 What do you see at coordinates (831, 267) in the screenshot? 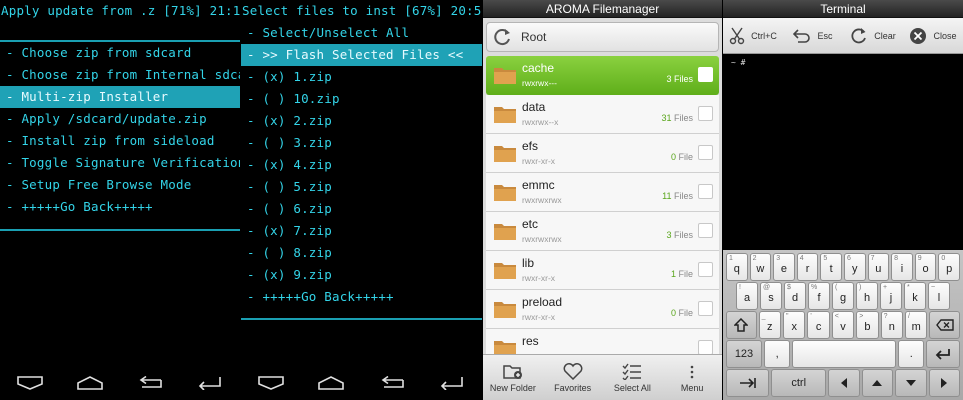
I see `key-t: 5t` at bounding box center [831, 267].